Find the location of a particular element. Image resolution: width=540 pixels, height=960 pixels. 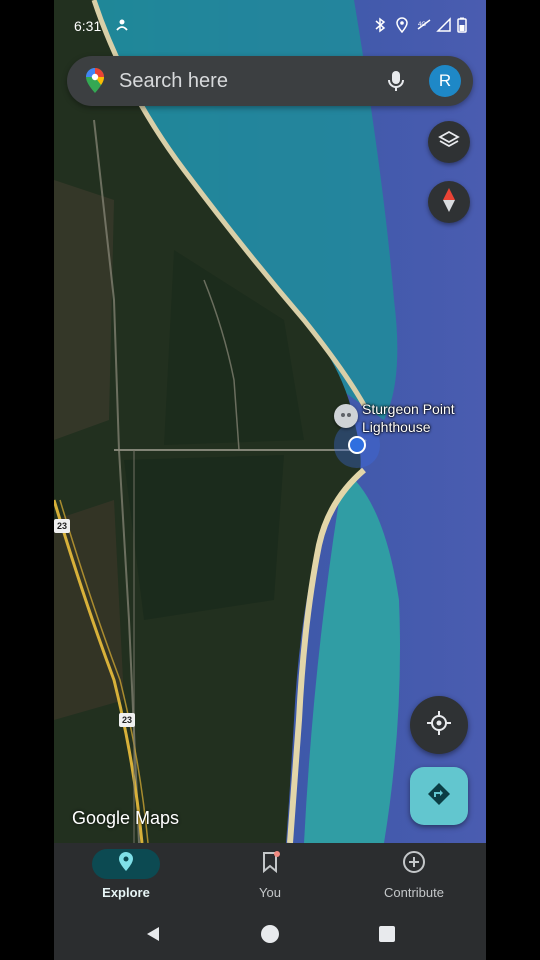

signal-5g-icon: 4G is located at coordinates (424, 25).